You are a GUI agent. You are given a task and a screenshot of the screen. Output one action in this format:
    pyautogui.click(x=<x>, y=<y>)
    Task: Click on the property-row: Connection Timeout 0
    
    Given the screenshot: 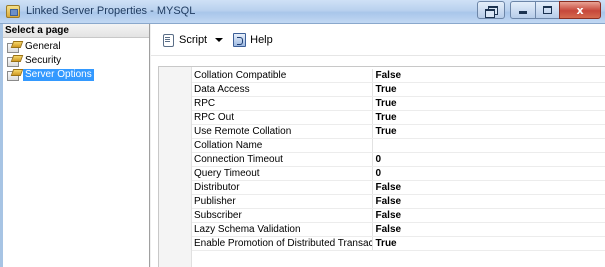 What is the action you would take?
    pyautogui.click(x=398, y=160)
    